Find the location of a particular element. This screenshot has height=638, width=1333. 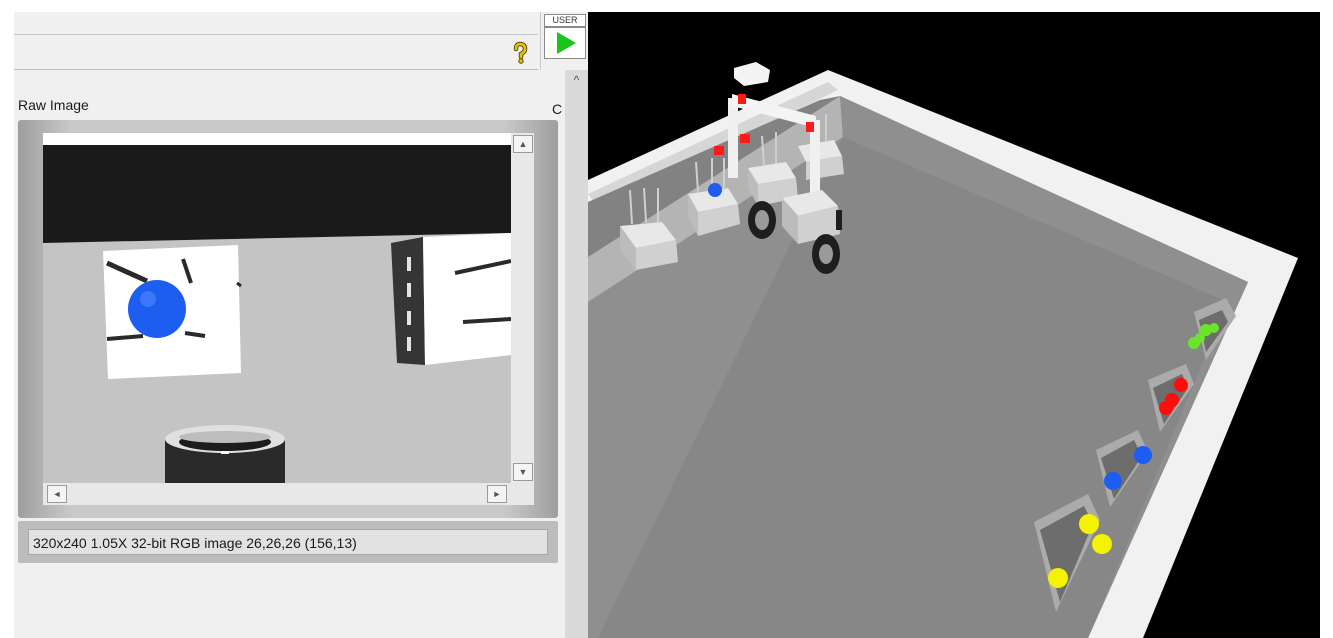

panel-top-margin is located at coordinates (294, 6).